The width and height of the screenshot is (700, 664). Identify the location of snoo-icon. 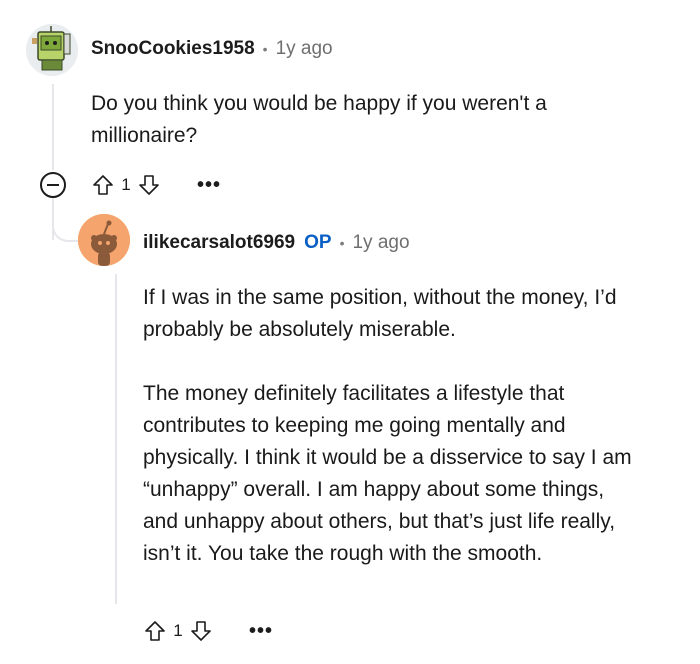
(104, 240).